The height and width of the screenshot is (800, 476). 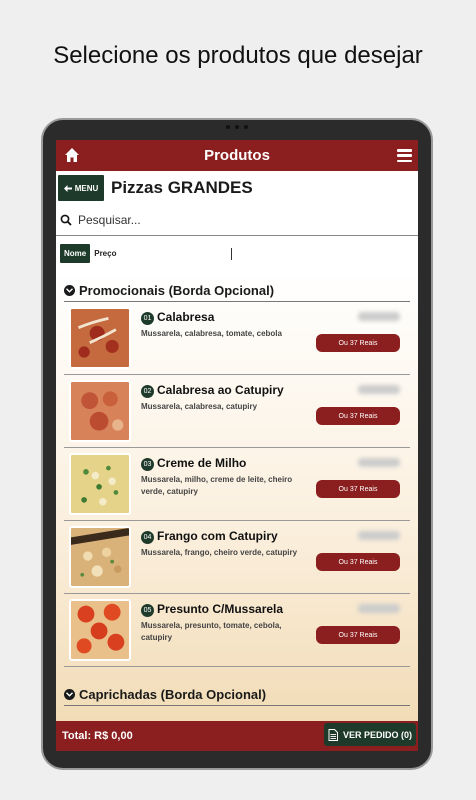 I want to click on sort-bar: Nome Preço, so click(x=237, y=254).